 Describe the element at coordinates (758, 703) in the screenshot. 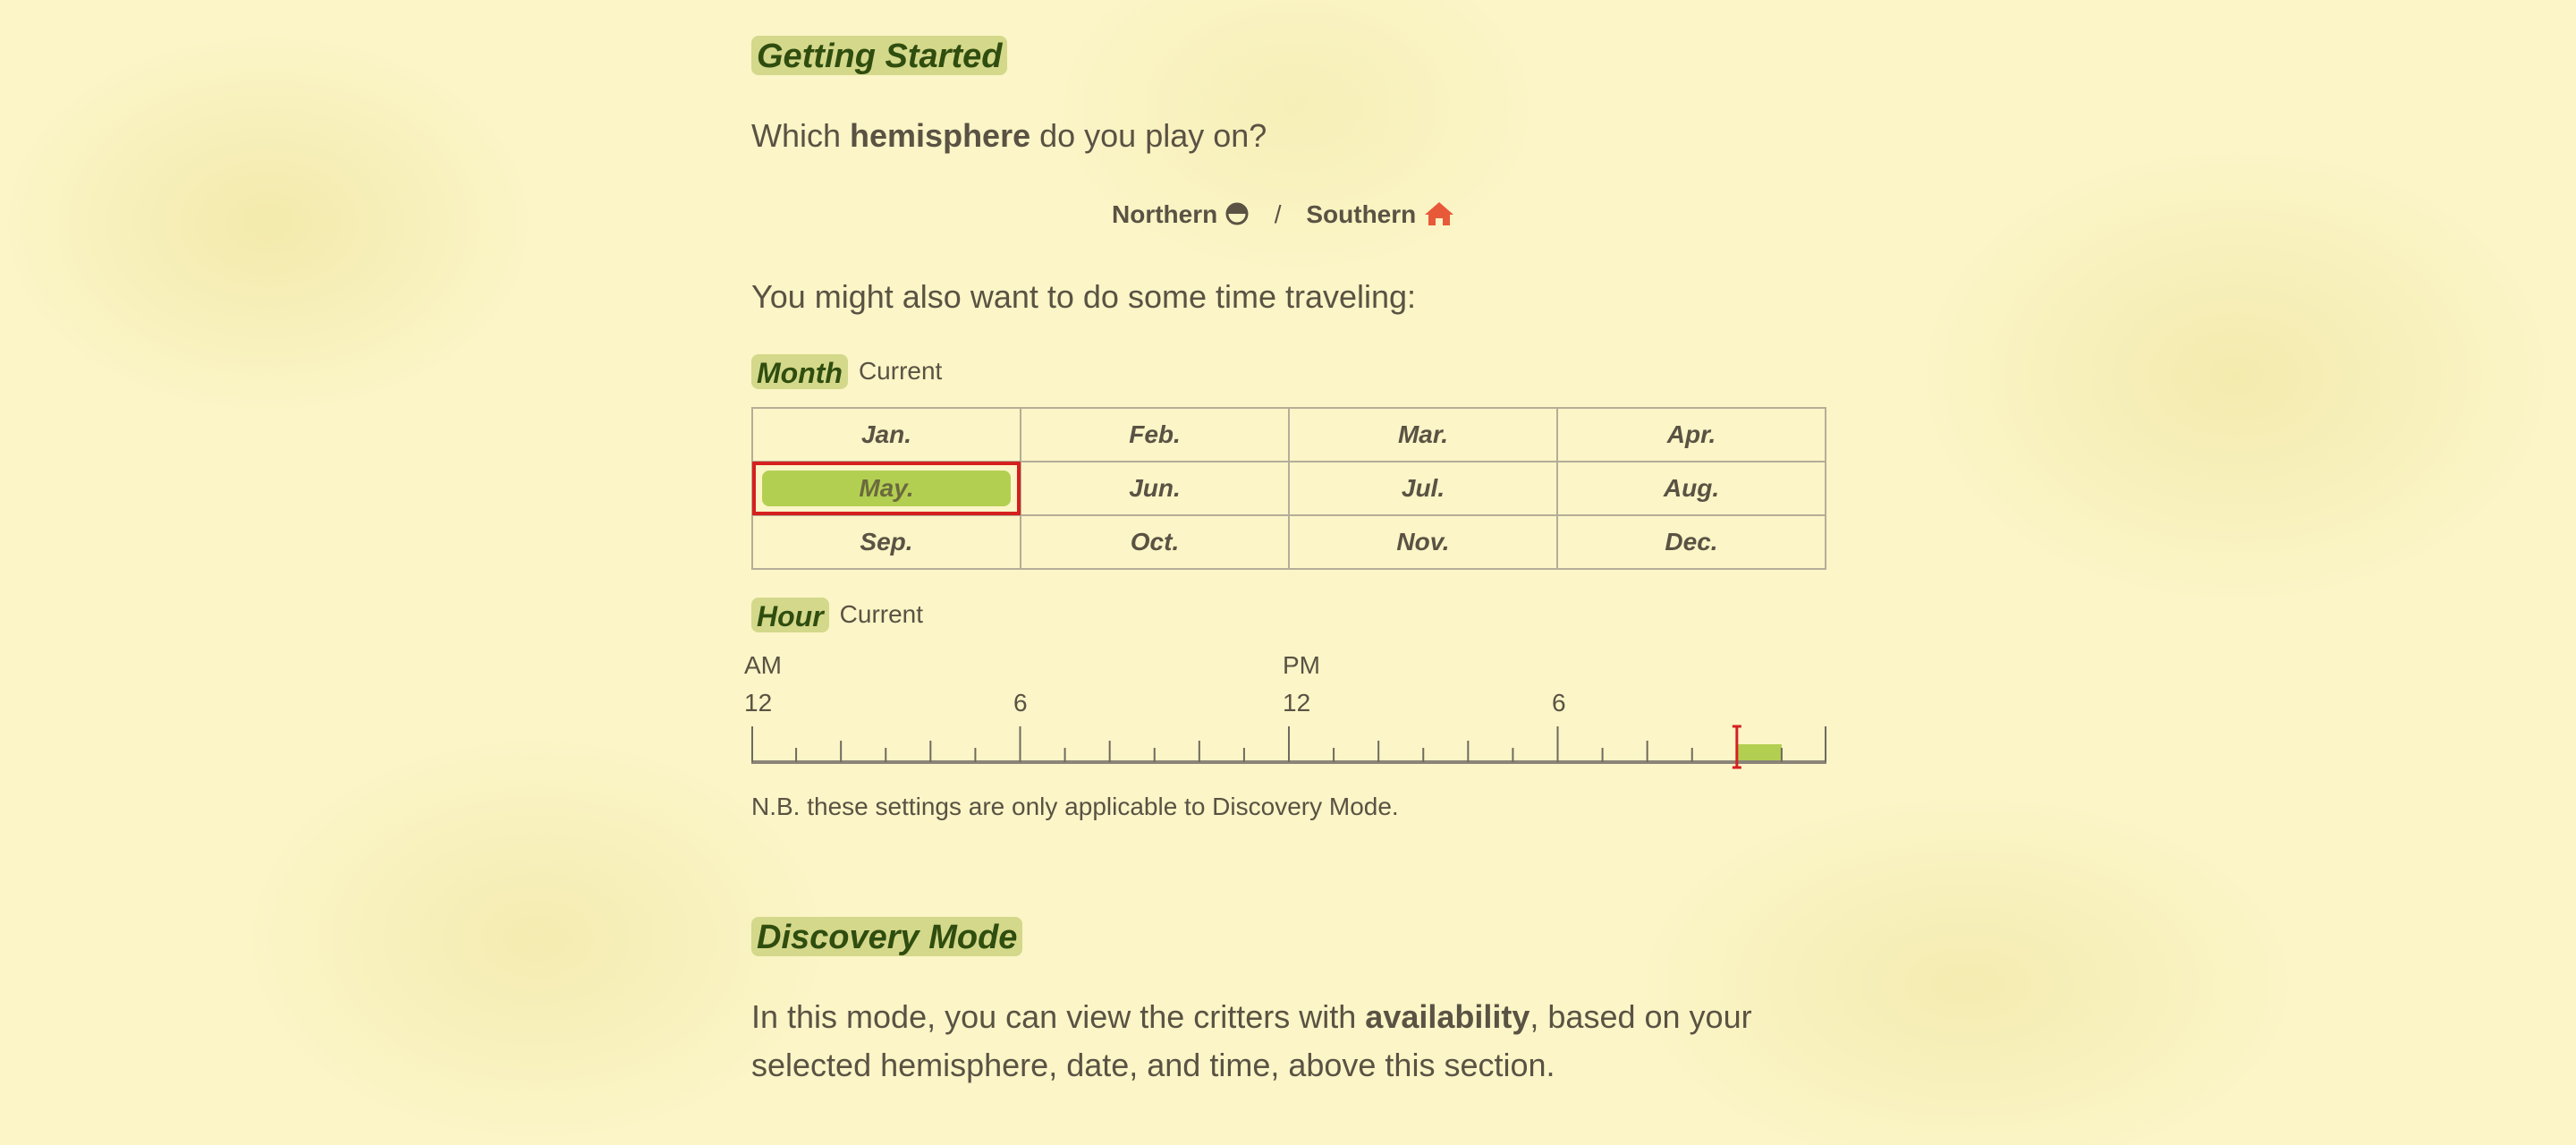

I see `tick-label-12am: 12` at that location.